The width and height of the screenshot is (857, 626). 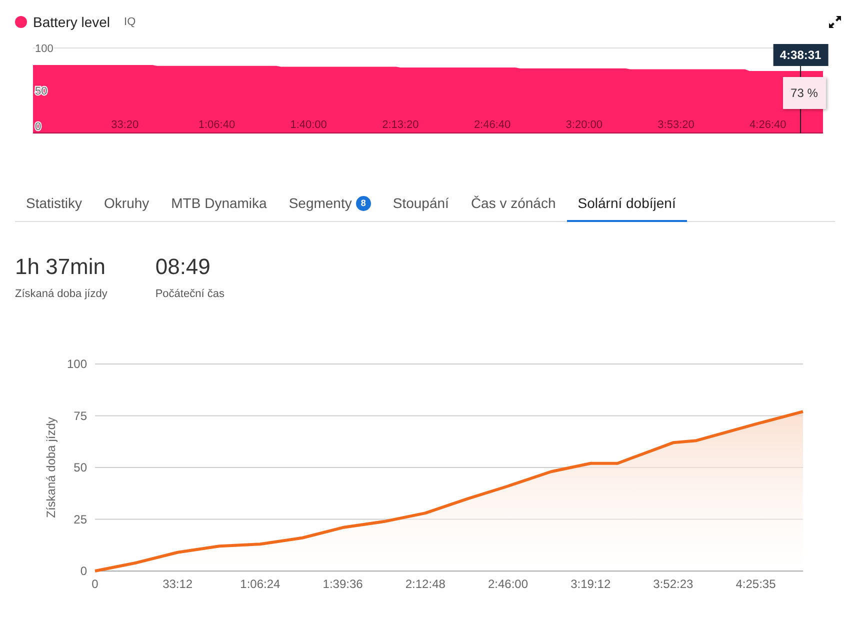 I want to click on tooltip-value: 73 %, so click(x=804, y=93).